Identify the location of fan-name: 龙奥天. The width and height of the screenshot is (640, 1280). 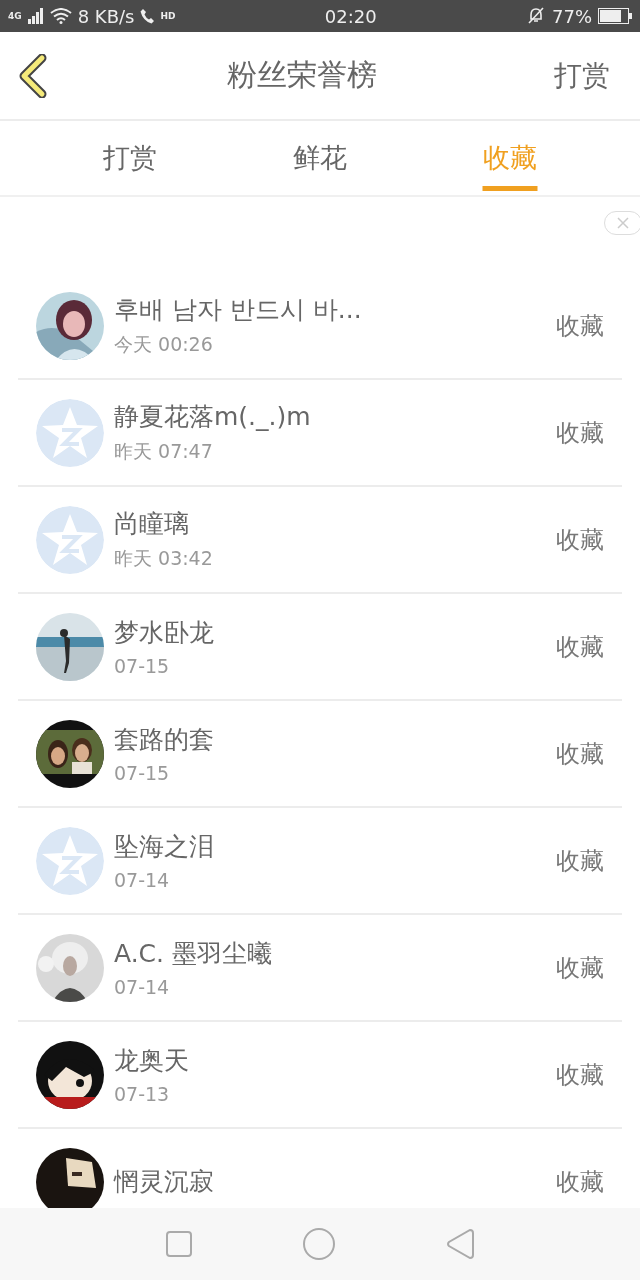
(152, 1061).